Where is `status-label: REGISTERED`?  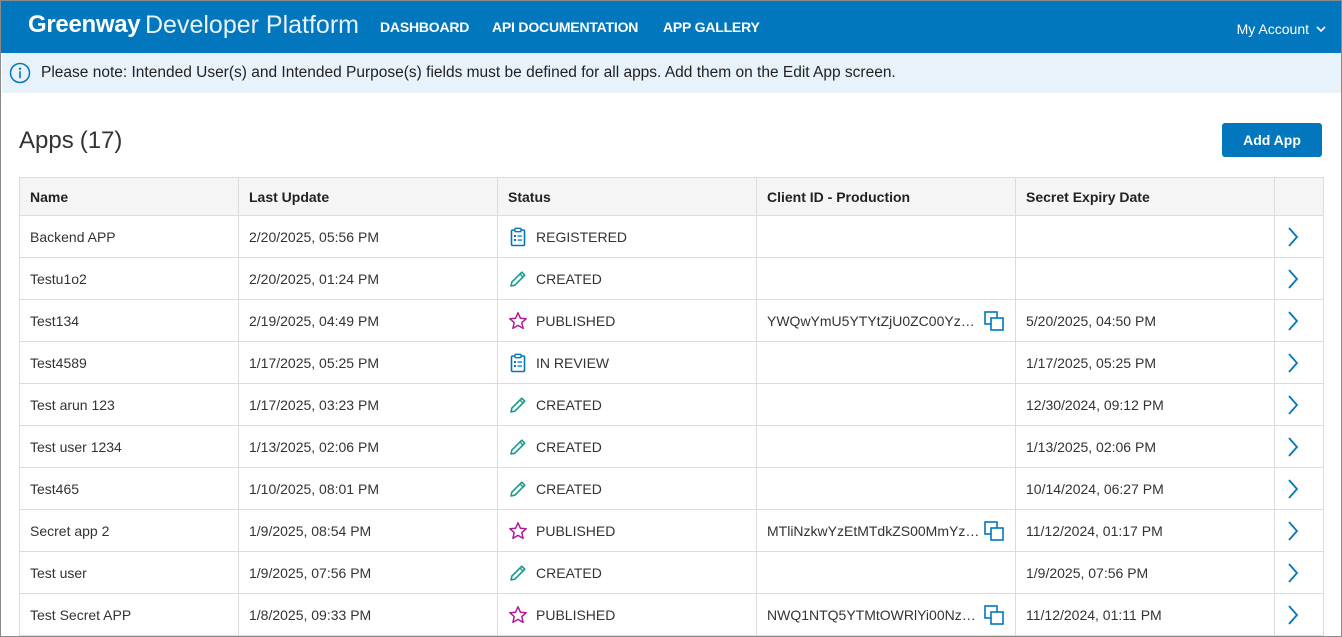 status-label: REGISTERED is located at coordinates (582, 236).